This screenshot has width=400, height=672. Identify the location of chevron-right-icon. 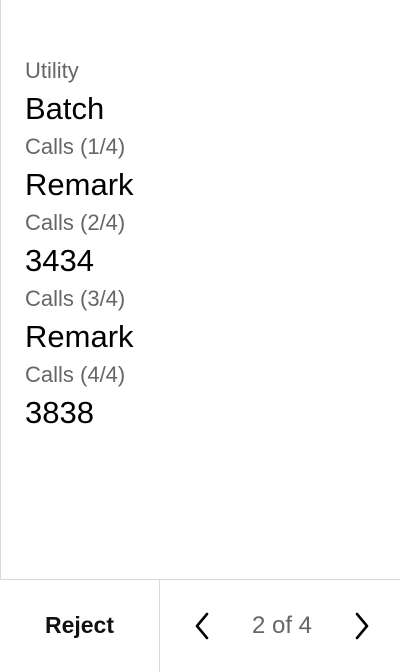
(362, 626).